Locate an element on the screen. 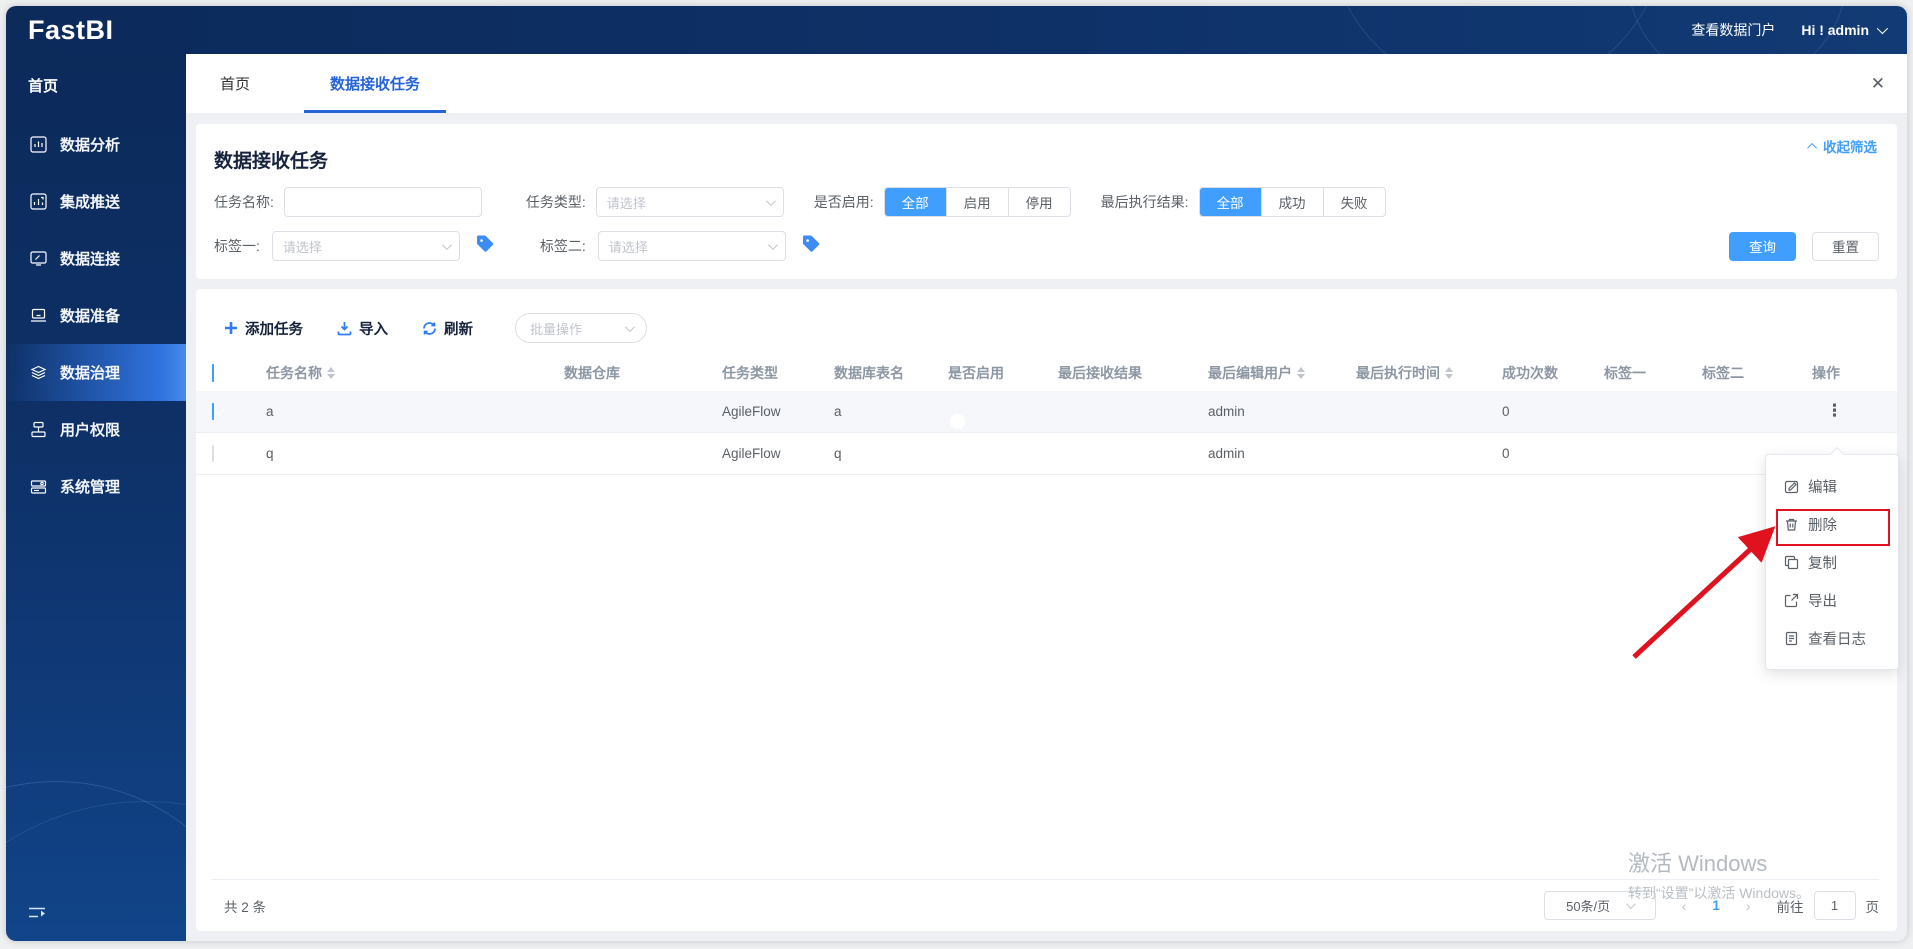 This screenshot has width=1913, height=949. tag-icon is located at coordinates (810, 243).